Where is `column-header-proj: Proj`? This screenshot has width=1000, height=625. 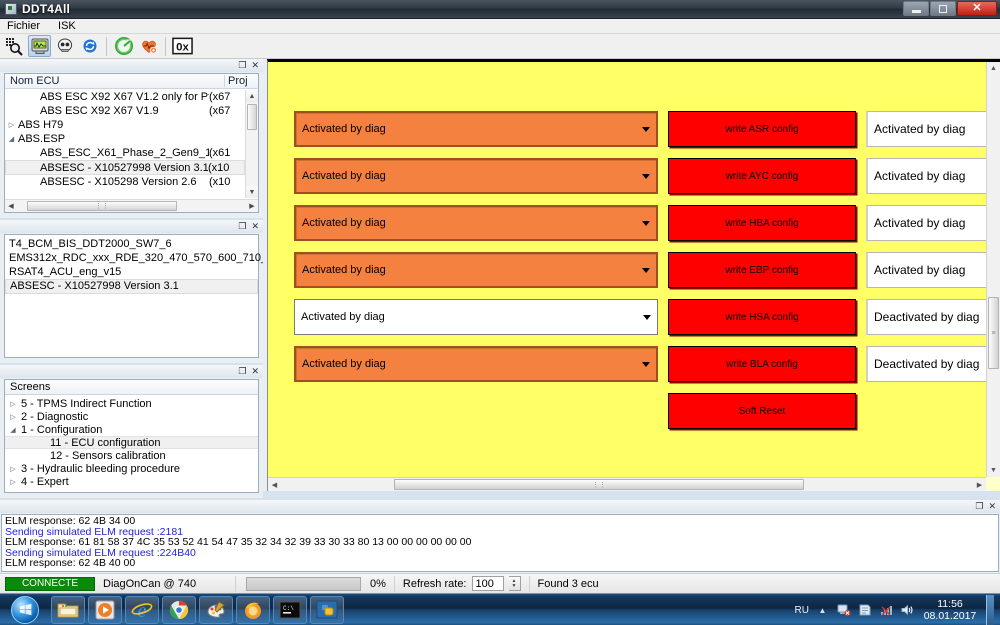
column-header-proj: Proj is located at coordinates (241, 81).